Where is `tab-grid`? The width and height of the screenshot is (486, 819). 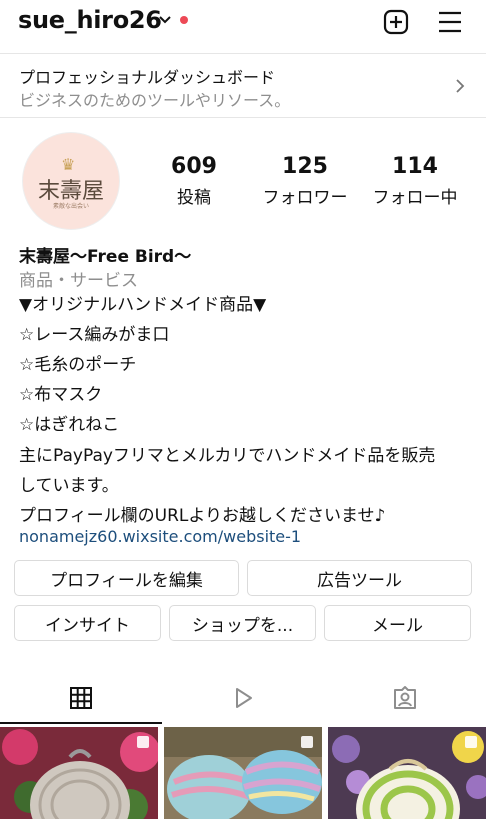
tab-grid is located at coordinates (81, 698).